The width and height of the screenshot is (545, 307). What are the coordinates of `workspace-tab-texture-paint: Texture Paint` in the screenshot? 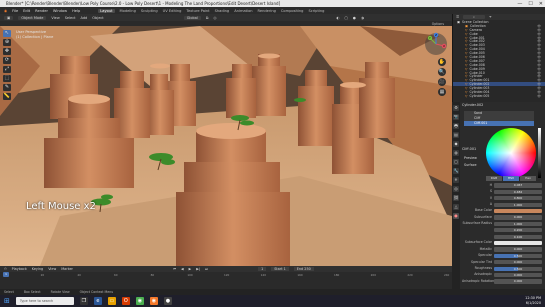 It's located at (197, 11).